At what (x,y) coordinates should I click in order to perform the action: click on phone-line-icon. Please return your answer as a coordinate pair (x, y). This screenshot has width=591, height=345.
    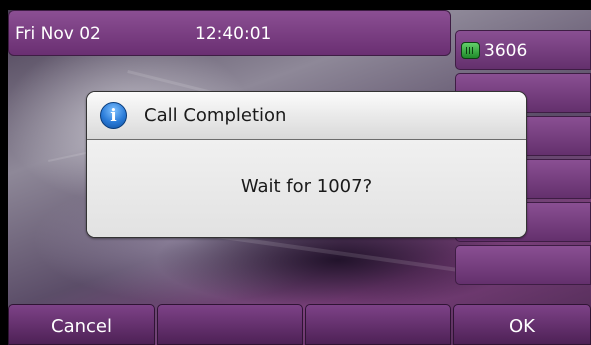
    Looking at the image, I should click on (470, 50).